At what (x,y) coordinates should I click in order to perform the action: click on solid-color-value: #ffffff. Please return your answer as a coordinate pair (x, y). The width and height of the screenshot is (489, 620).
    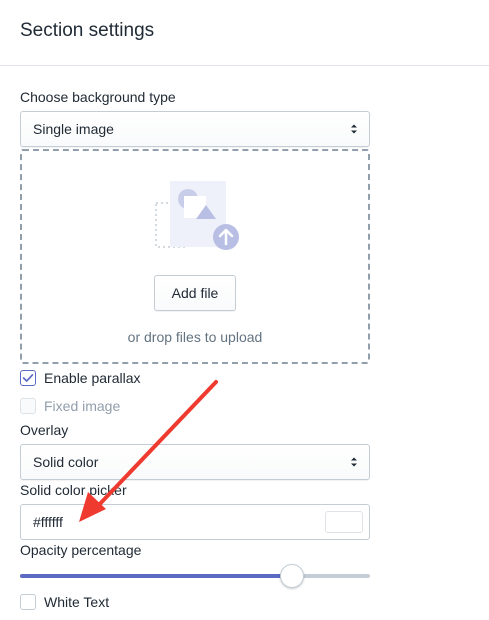
    Looking at the image, I should click on (48, 522).